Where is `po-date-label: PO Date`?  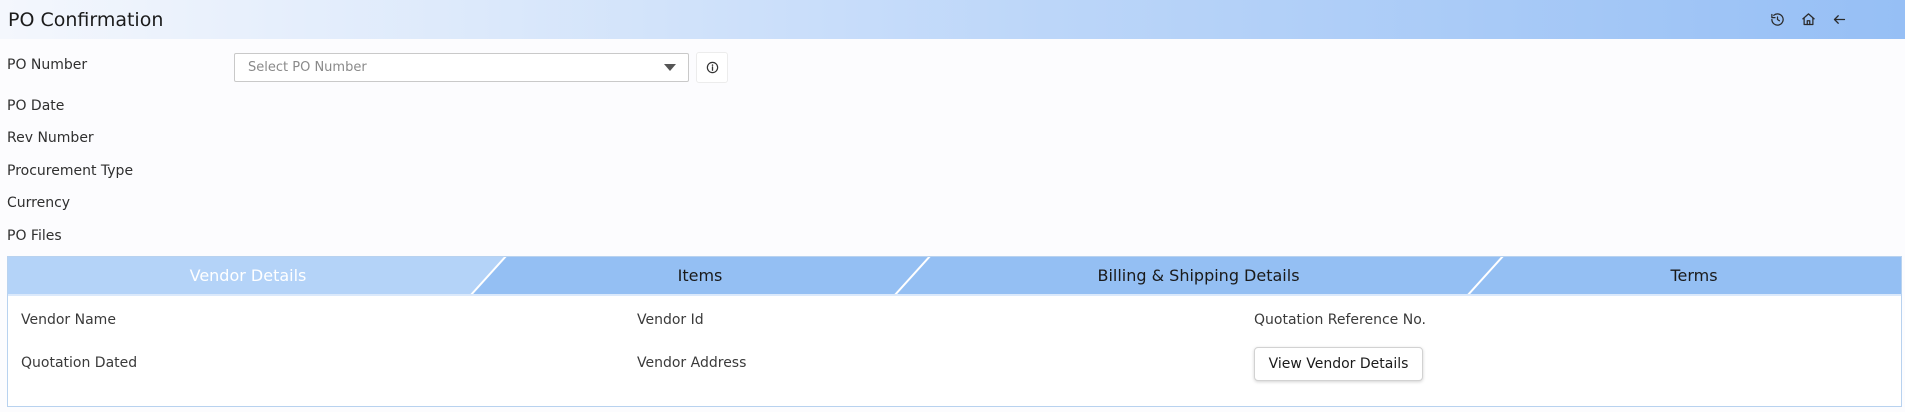 po-date-label: PO Date is located at coordinates (36, 106).